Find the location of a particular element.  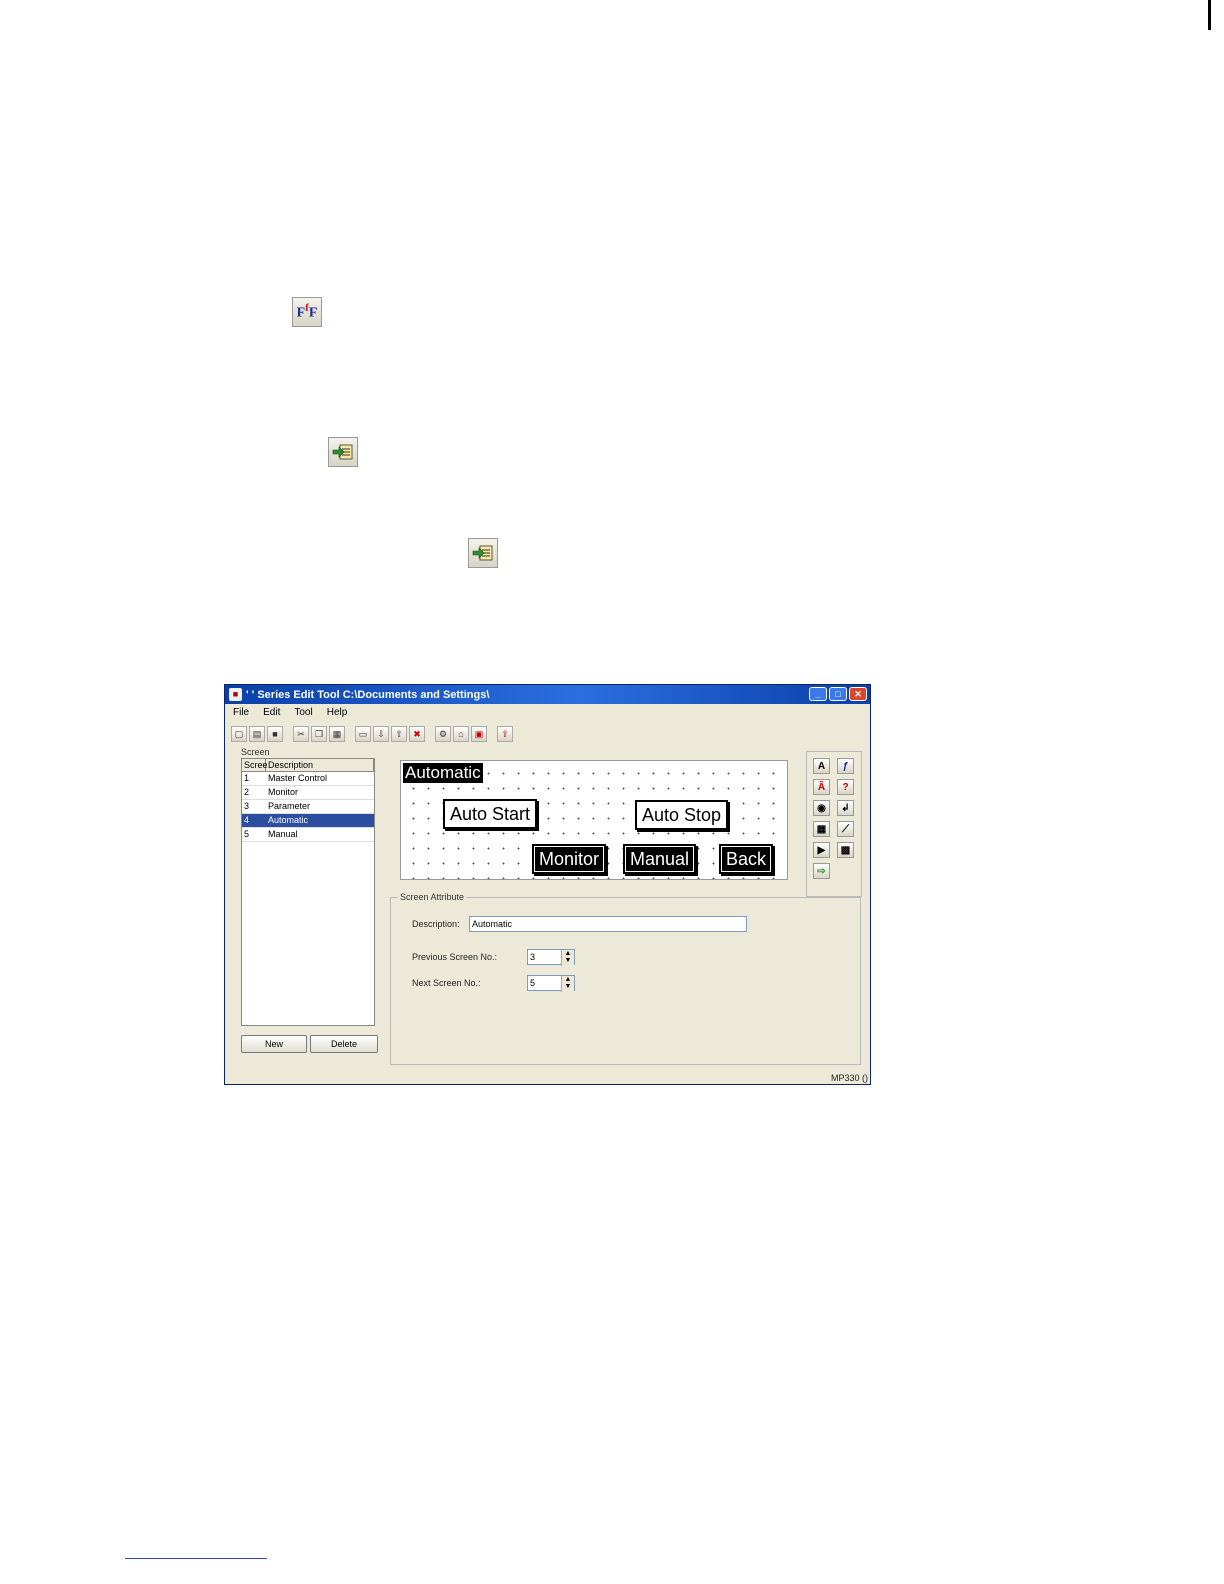

footnote-rule is located at coordinates (196, 1558).